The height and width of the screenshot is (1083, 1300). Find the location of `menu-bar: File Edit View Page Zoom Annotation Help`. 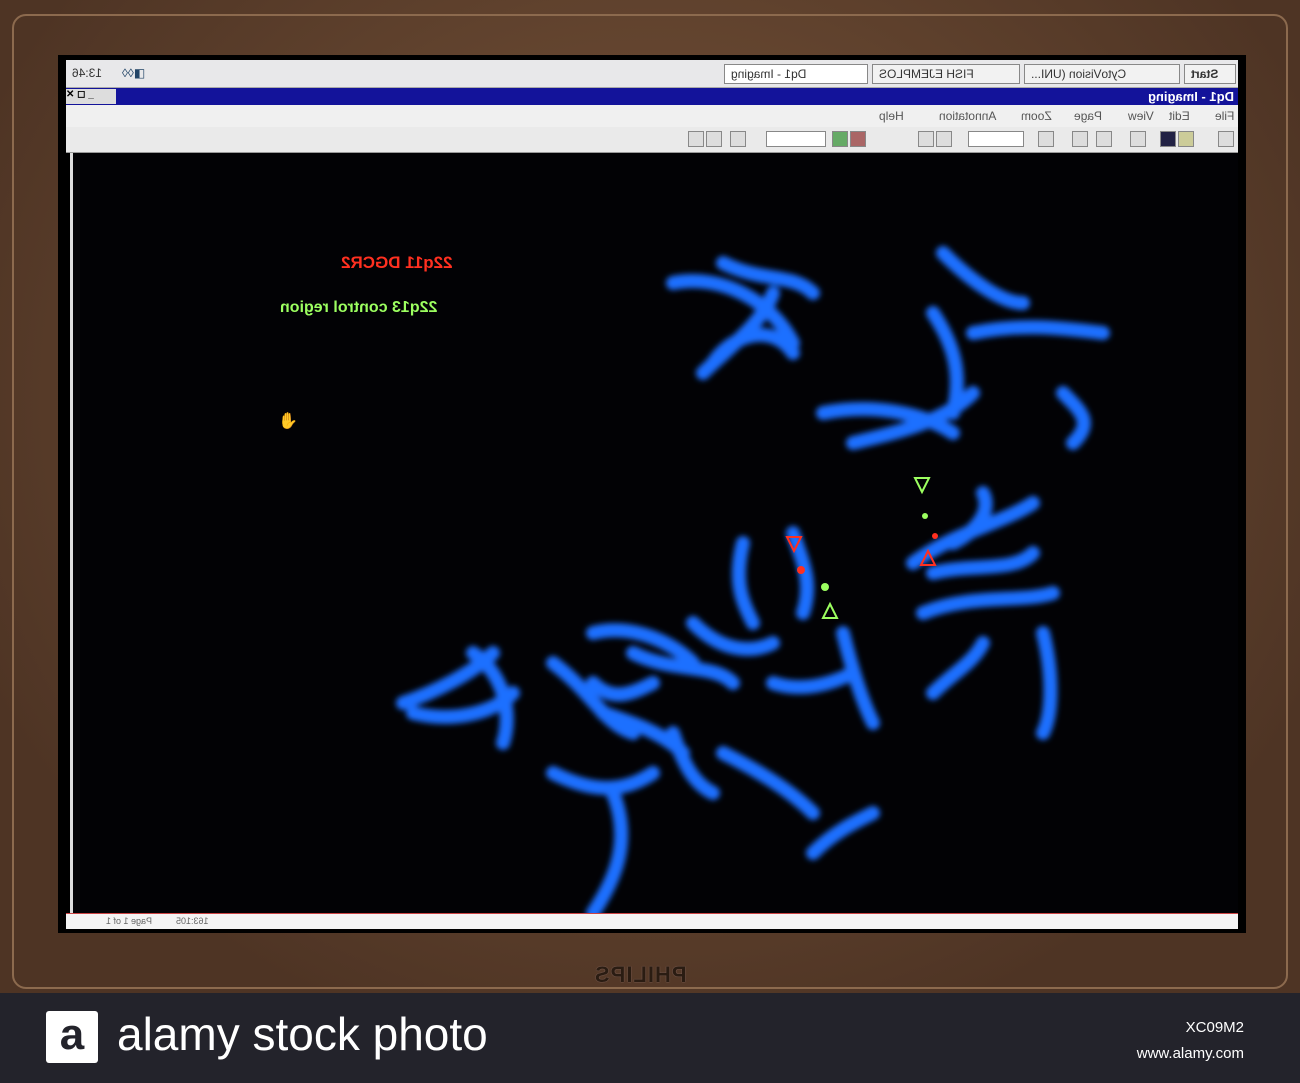

menu-bar: File Edit View Page Zoom Annotation Help is located at coordinates (652, 116).